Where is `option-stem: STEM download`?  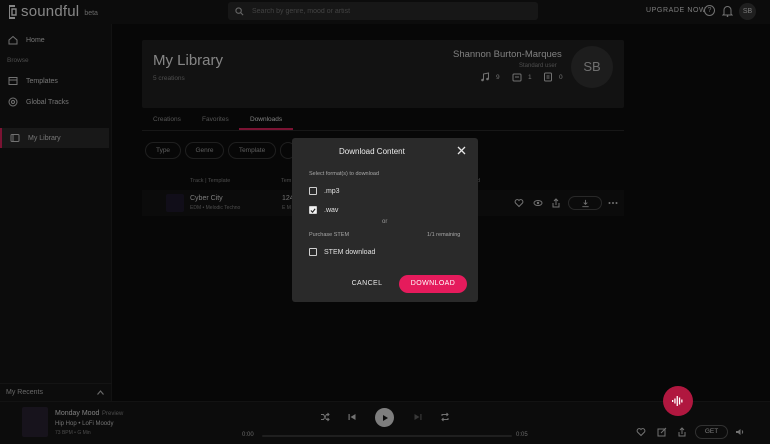 option-stem: STEM download is located at coordinates (342, 252).